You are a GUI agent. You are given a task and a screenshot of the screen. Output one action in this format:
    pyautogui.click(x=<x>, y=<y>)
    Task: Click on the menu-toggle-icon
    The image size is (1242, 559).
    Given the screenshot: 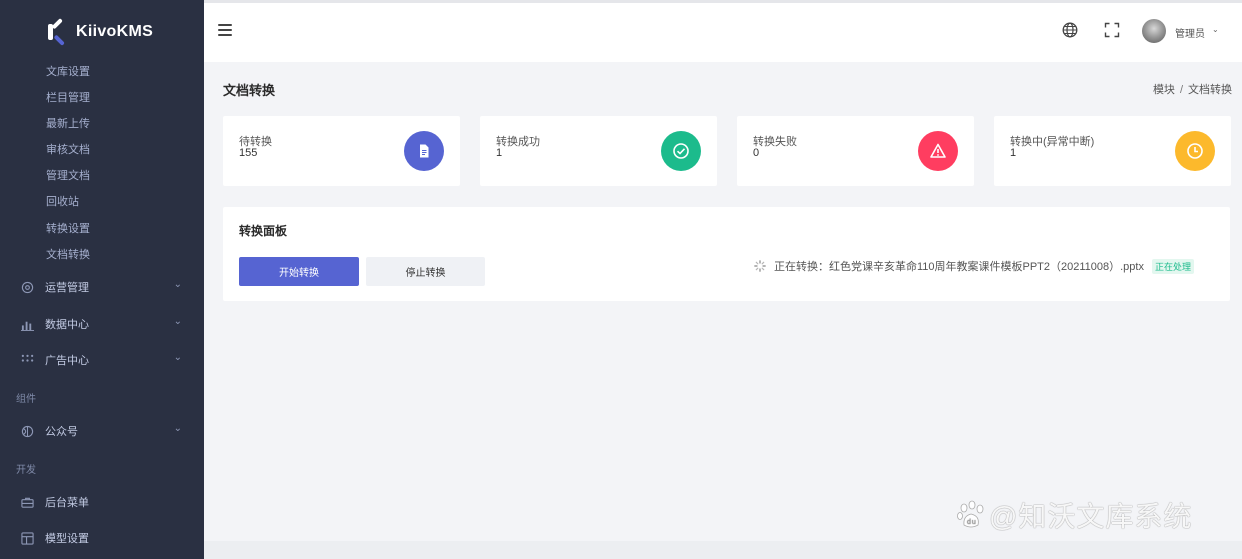 What is the action you would take?
    pyautogui.click(x=225, y=30)
    